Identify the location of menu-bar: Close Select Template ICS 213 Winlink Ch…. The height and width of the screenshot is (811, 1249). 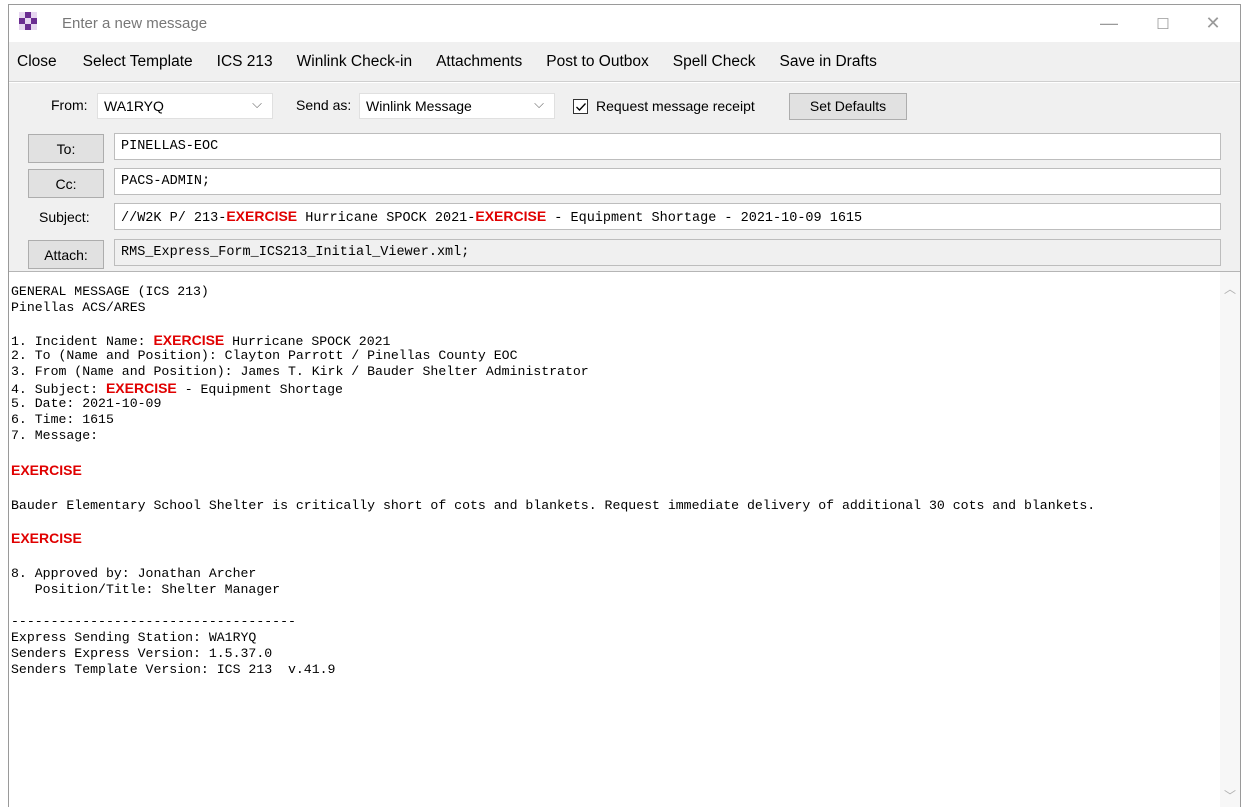
(624, 62).